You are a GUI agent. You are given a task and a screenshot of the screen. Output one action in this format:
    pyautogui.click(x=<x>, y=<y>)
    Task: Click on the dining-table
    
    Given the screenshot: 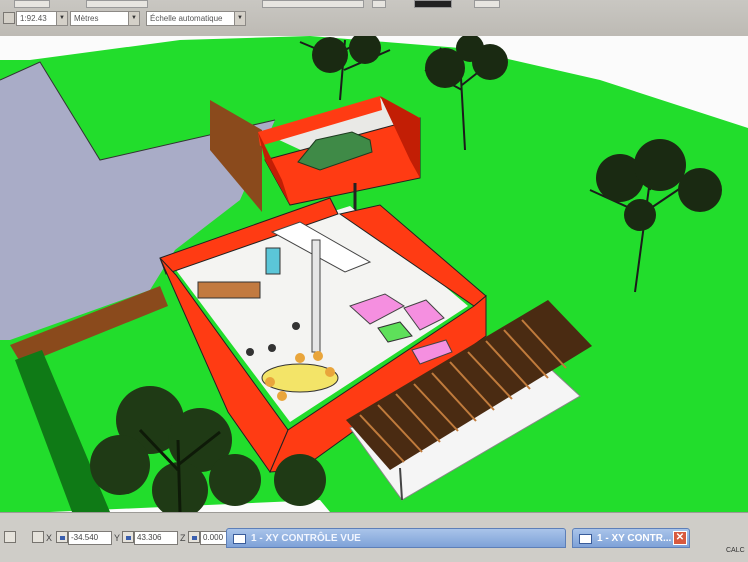 What is the action you would take?
    pyautogui.click(x=300, y=378)
    